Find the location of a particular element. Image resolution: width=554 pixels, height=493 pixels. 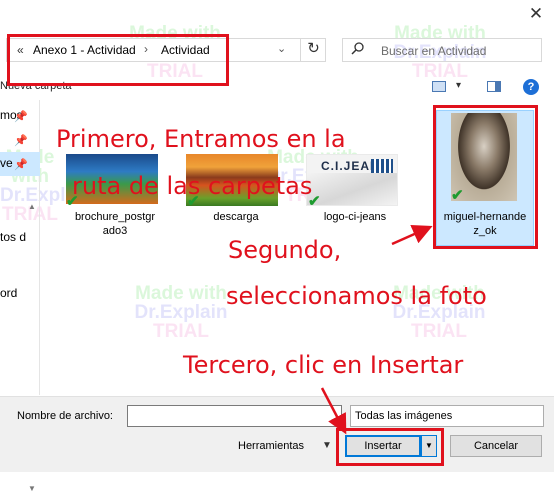

scroll-down-icon: ▼ is located at coordinates (32, 488).